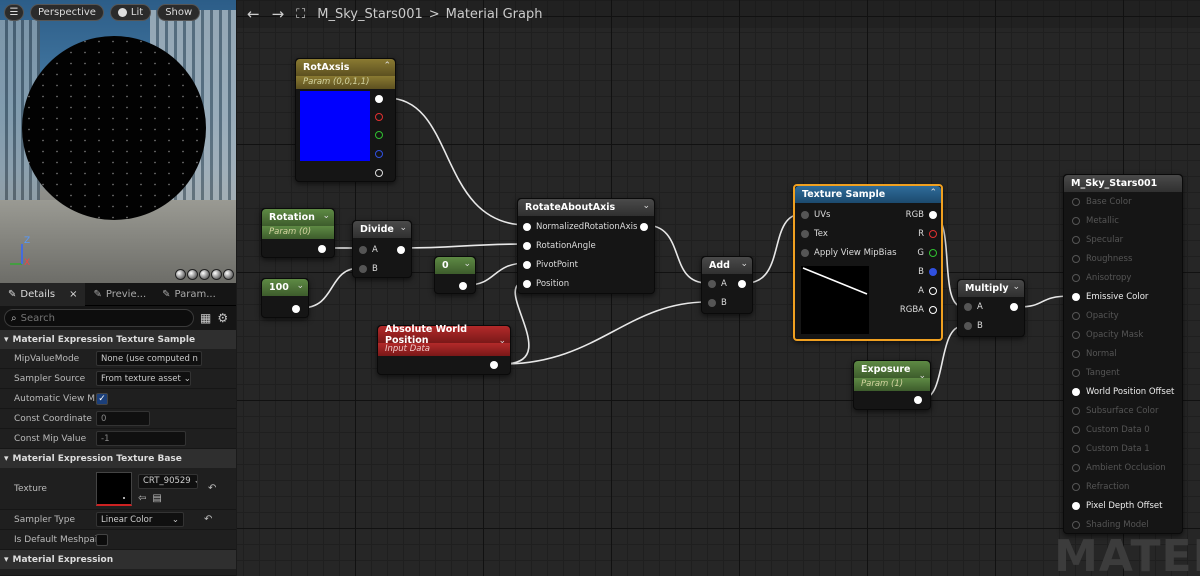 The width and height of the screenshot is (1200, 576). What do you see at coordinates (228, 274) in the screenshot?
I see `teapot-icon` at bounding box center [228, 274].